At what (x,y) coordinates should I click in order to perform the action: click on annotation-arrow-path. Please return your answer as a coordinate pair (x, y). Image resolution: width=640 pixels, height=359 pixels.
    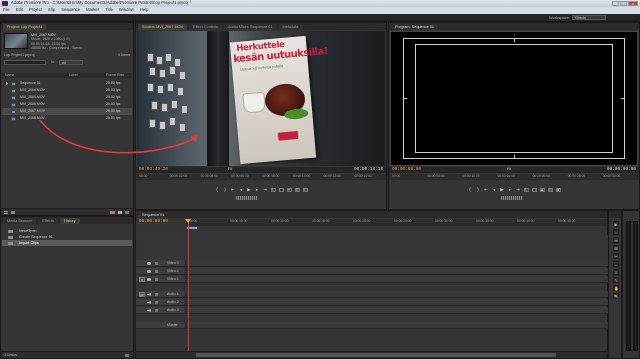
    Looking at the image, I should click on (118, 136).